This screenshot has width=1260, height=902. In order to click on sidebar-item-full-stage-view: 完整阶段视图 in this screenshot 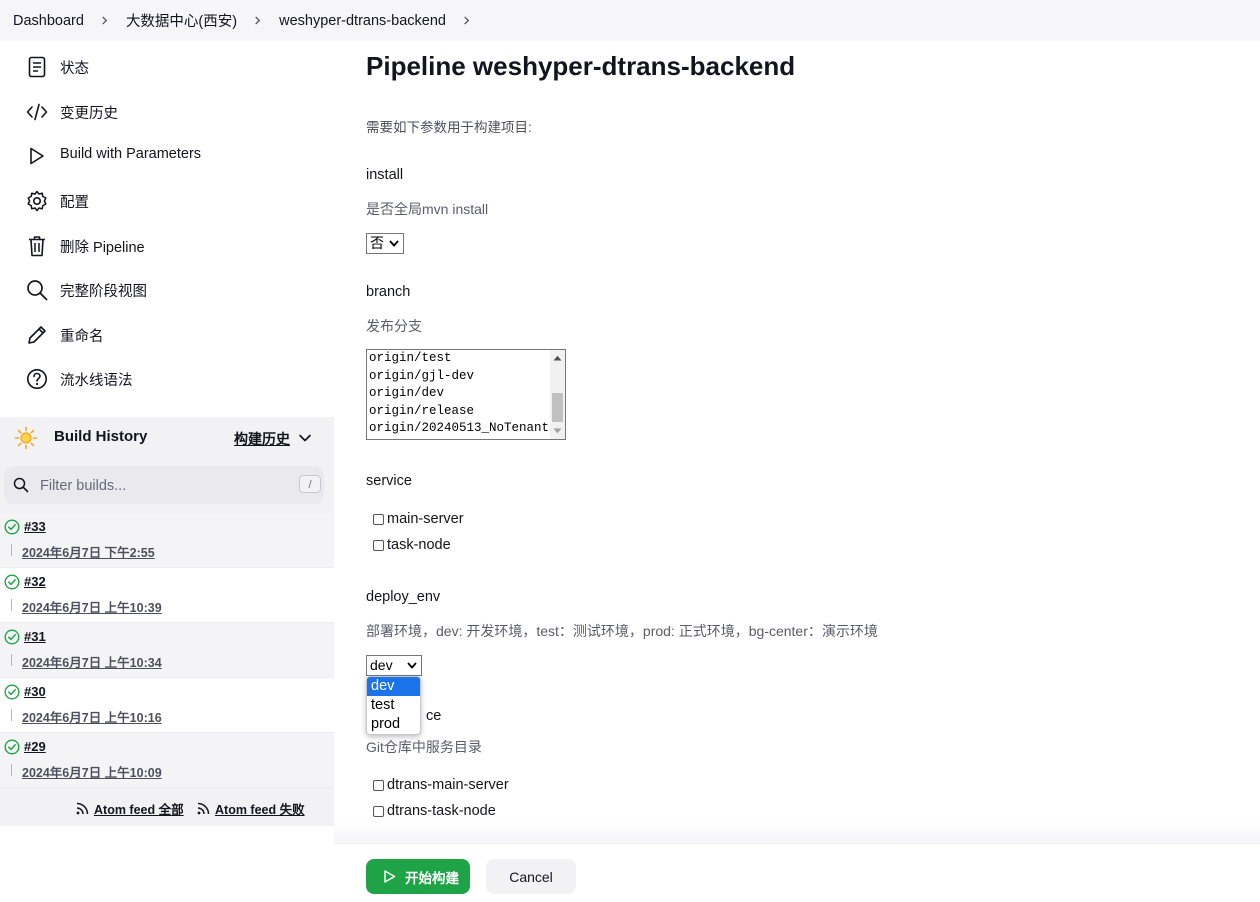, I will do `click(167, 288)`.